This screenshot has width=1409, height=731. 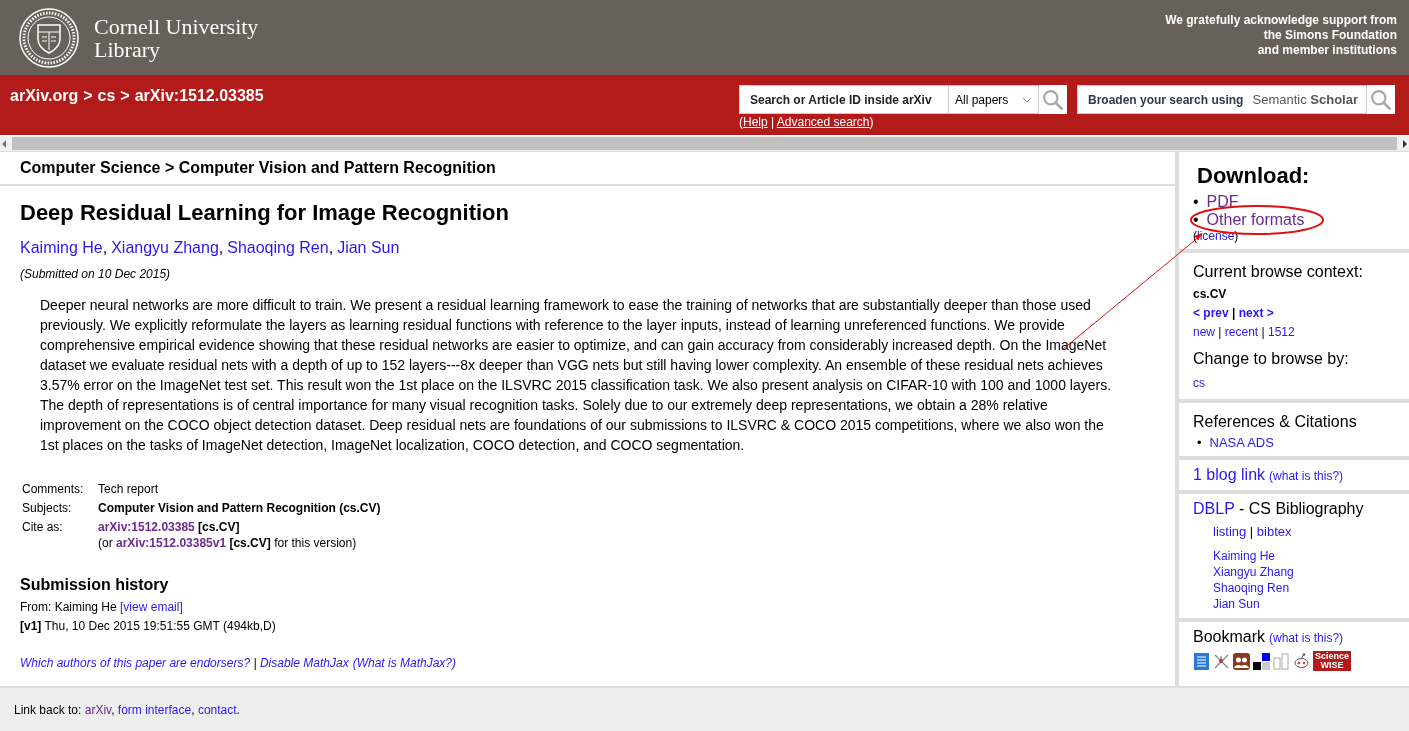 What do you see at coordinates (199, 111) in the screenshot?
I see `breadcrumb-link: arXiv:1512.03385` at bounding box center [199, 111].